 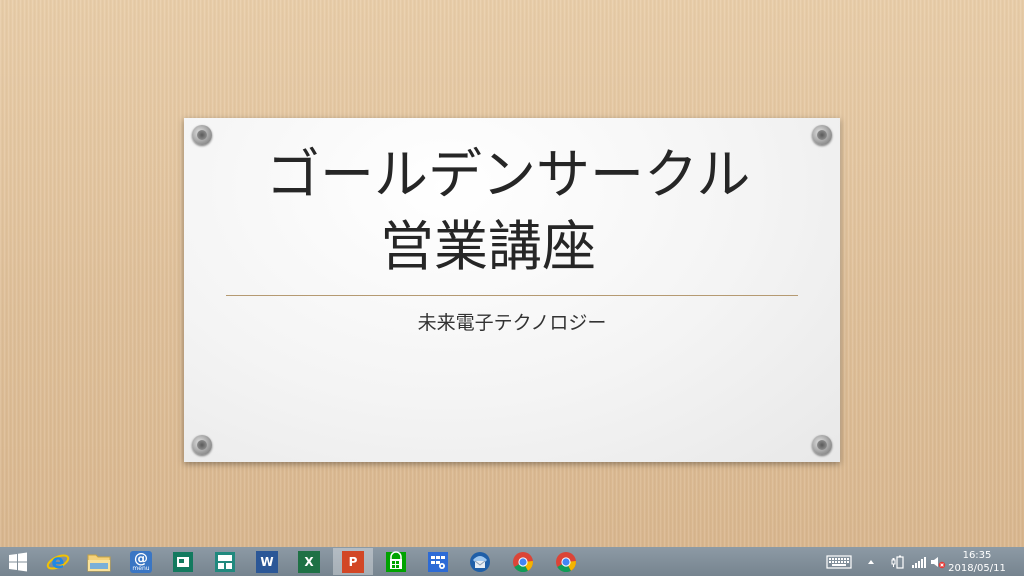 I want to click on signal-bars-icon, so click(x=919, y=562).